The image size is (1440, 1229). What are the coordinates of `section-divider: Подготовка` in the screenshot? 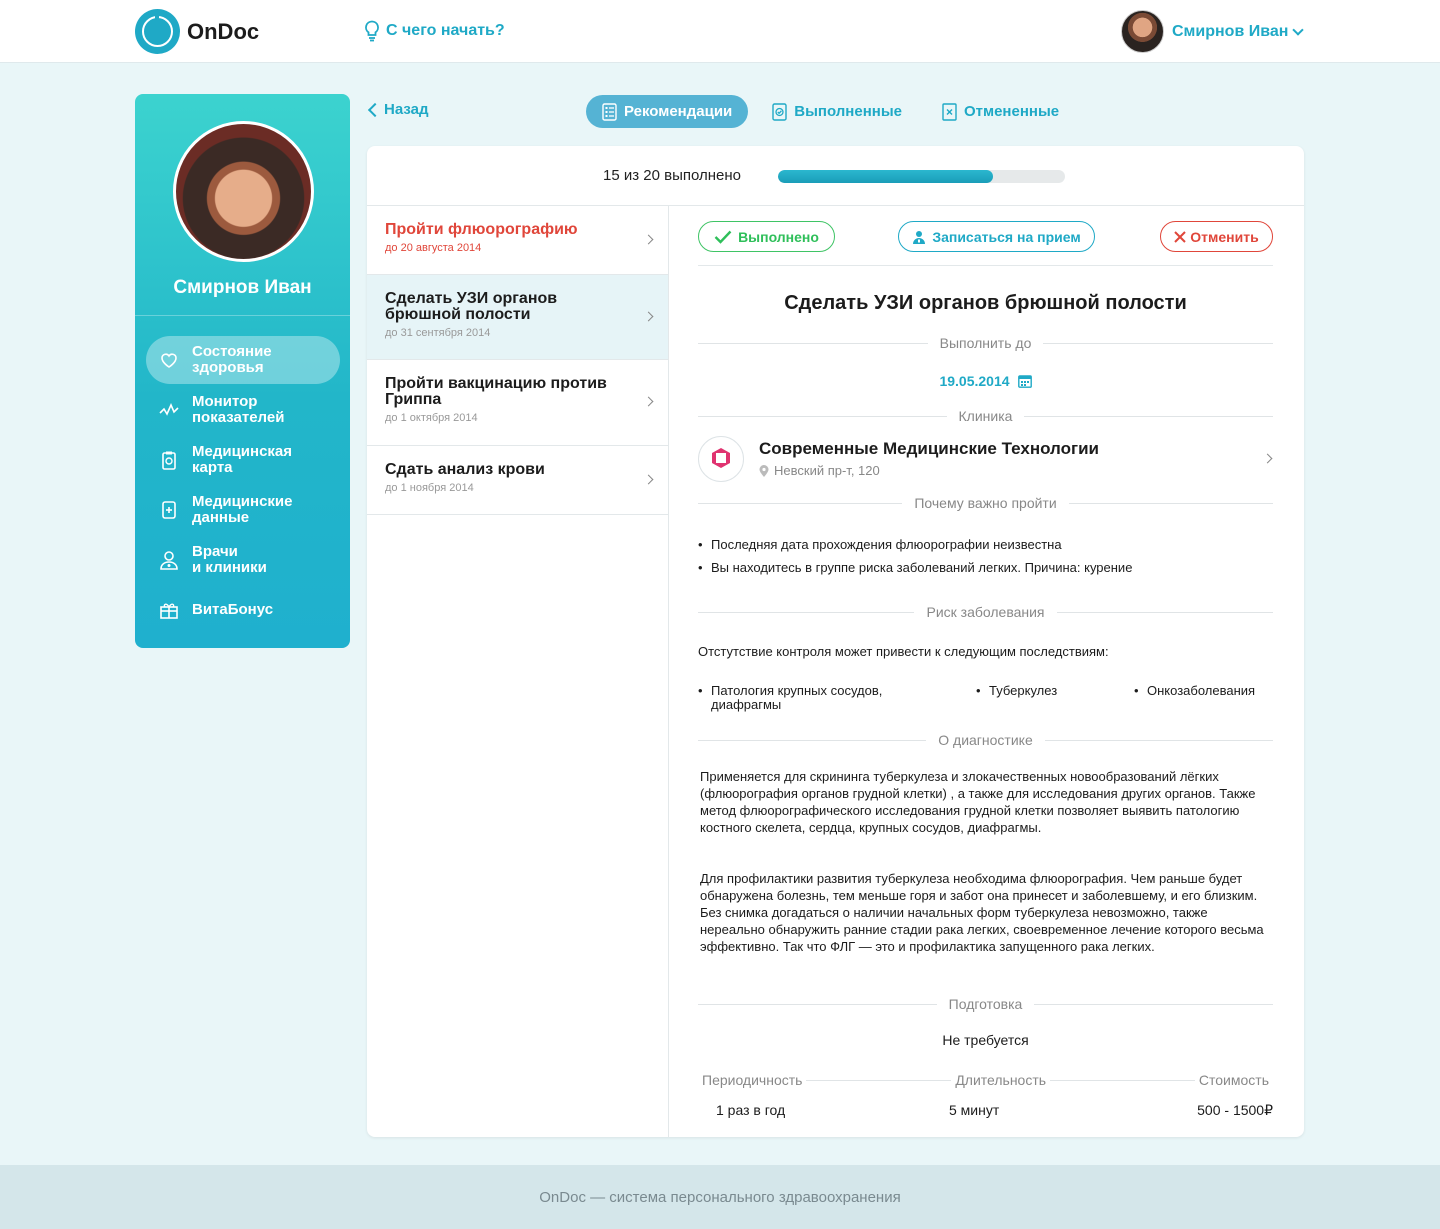 It's located at (985, 1004).